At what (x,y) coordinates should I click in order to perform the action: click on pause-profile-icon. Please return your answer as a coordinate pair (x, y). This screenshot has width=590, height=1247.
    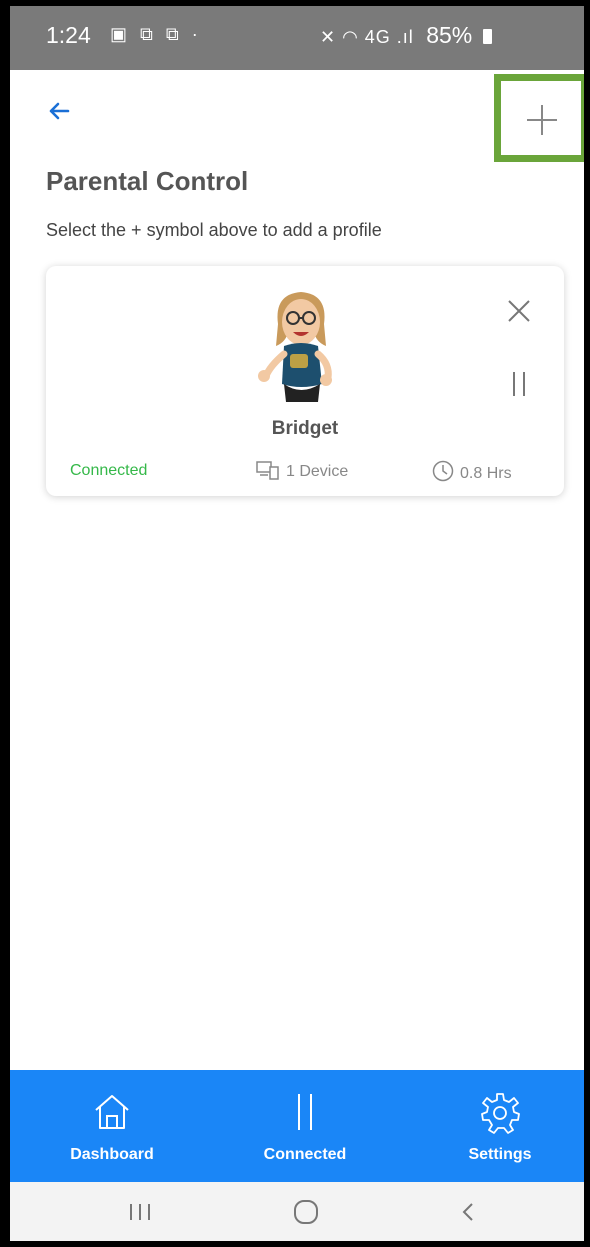
    Looking at the image, I should click on (519, 384).